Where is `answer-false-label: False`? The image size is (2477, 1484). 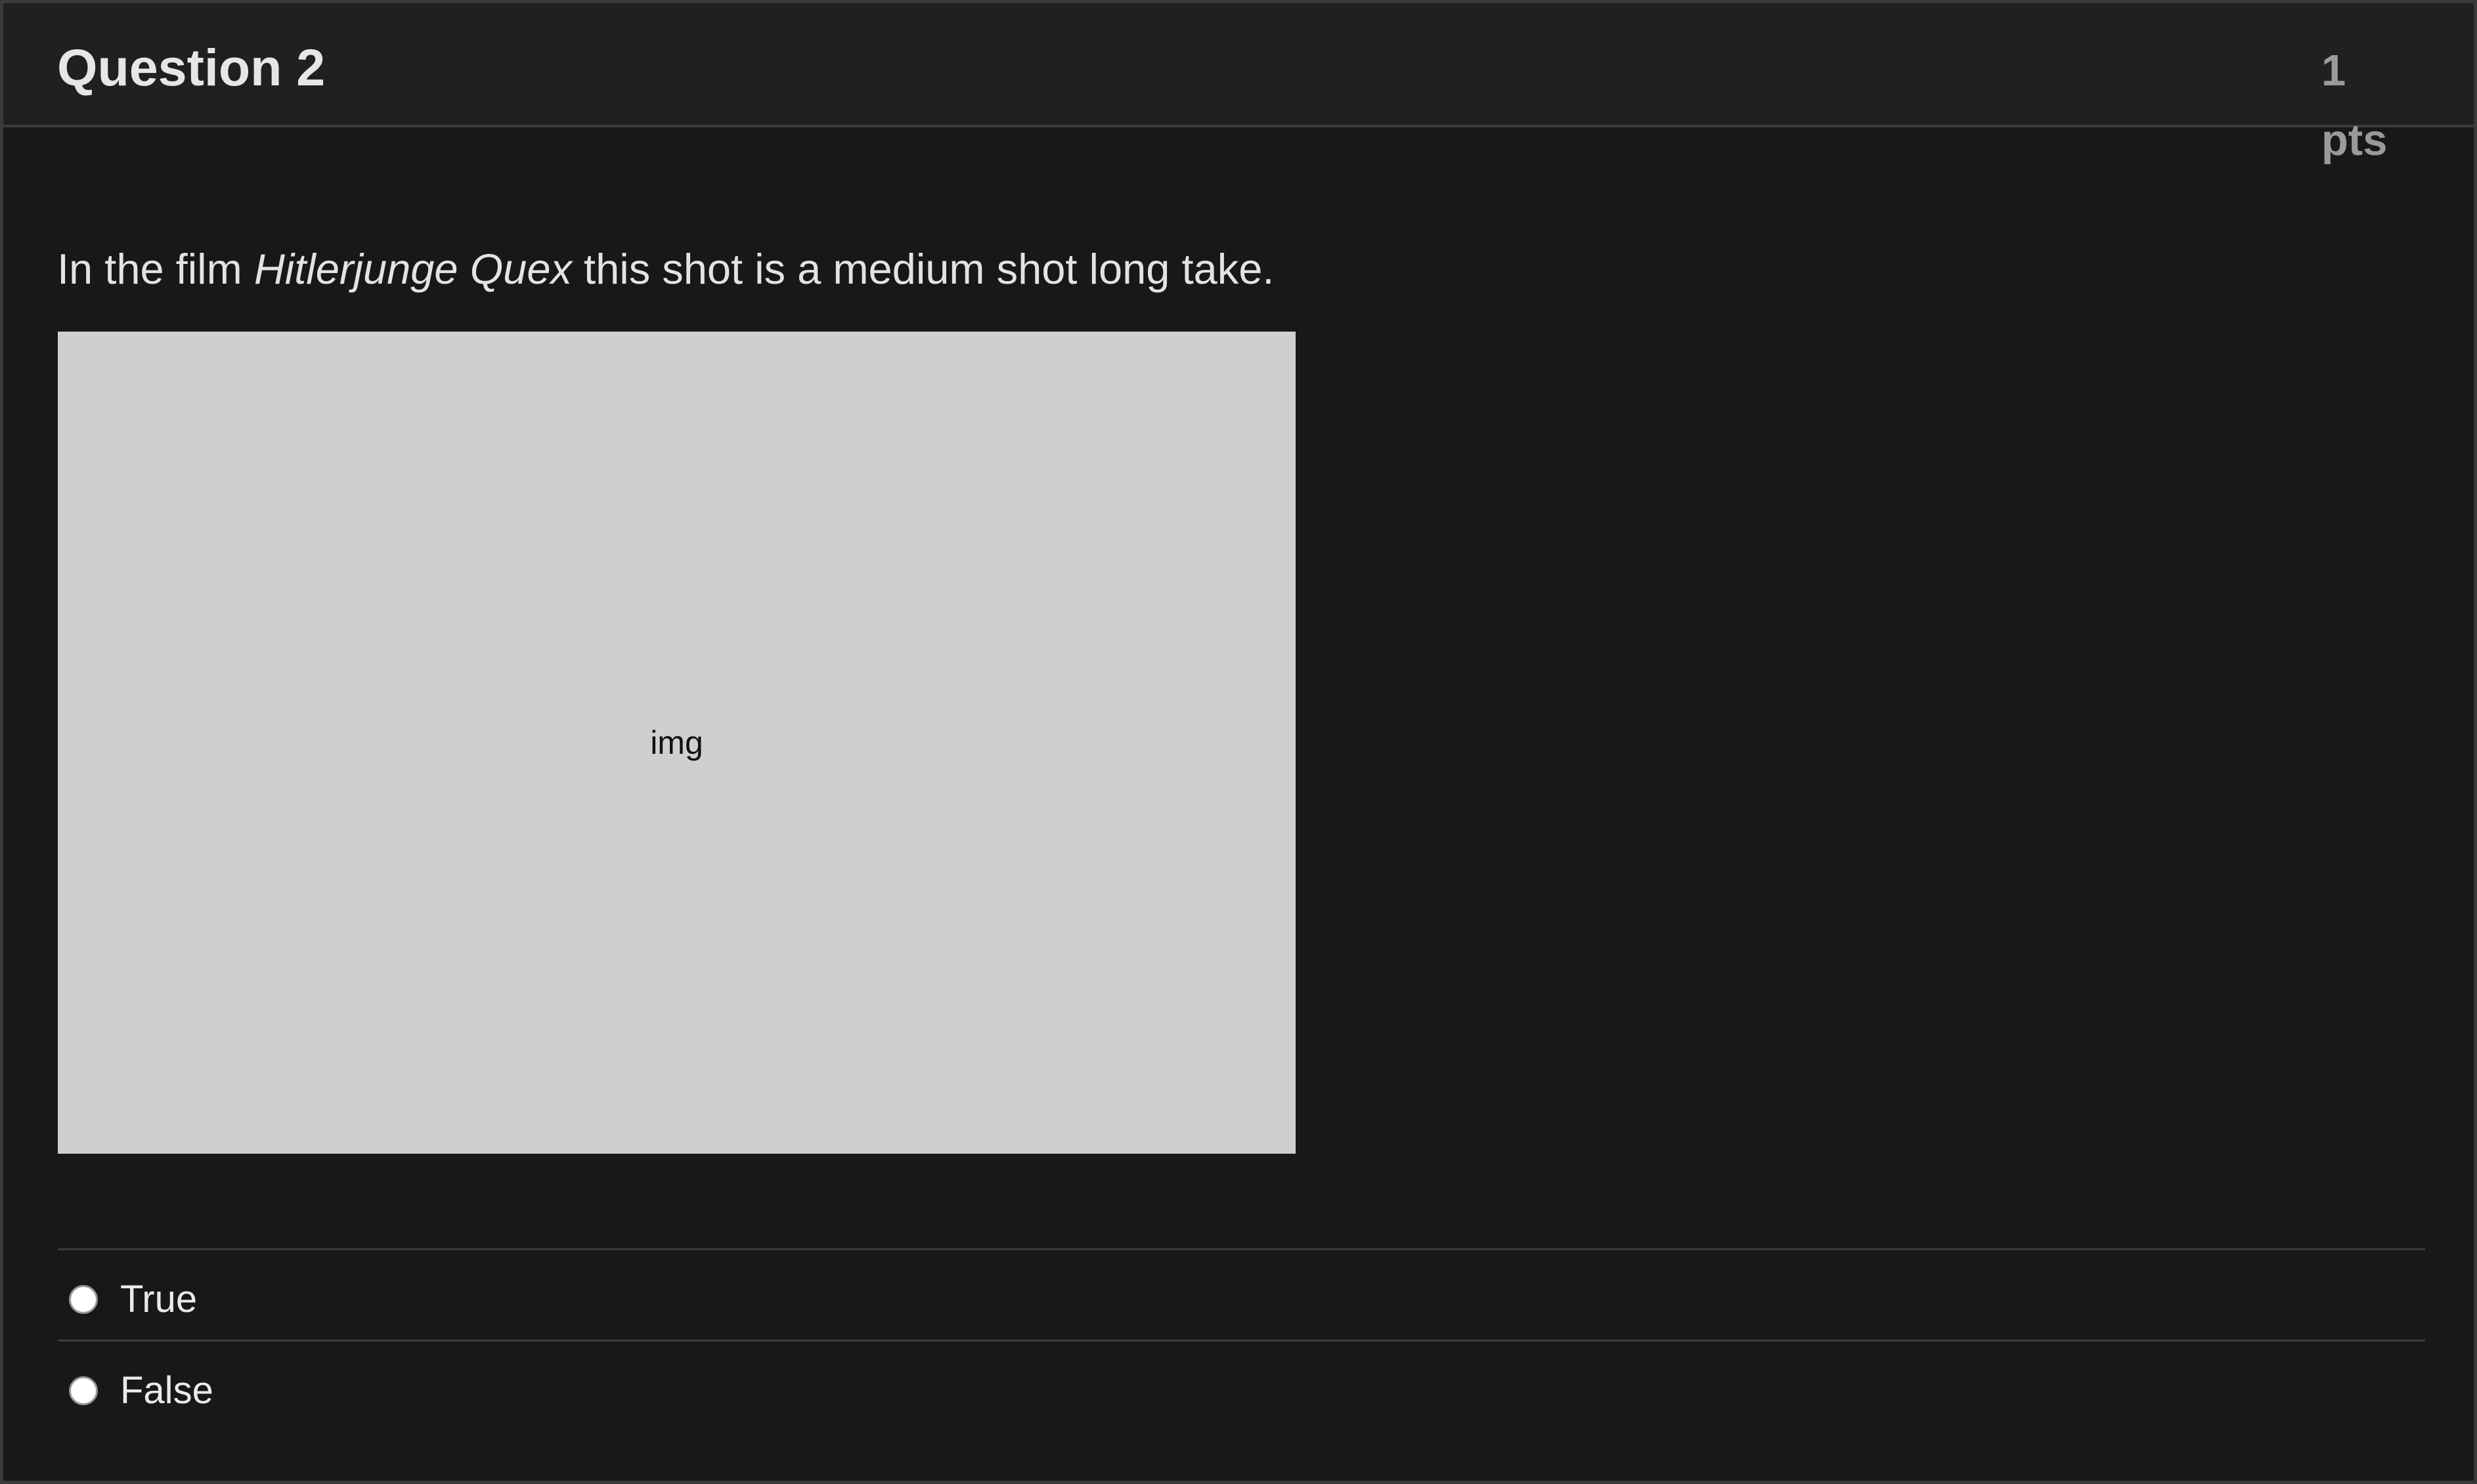
answer-false-label: False is located at coordinates (167, 1390).